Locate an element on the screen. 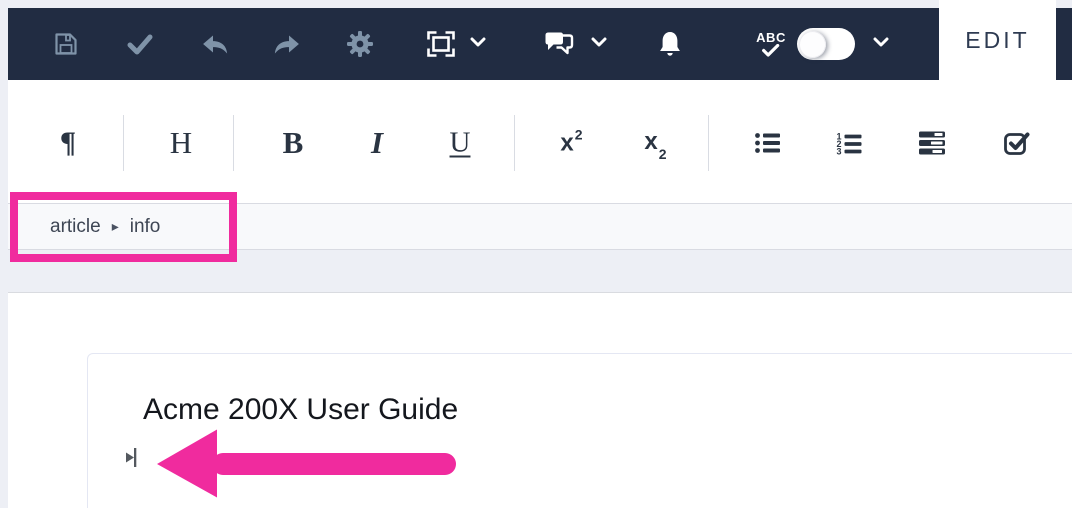 The width and height of the screenshot is (1072, 508). bold-icon: B is located at coordinates (293, 142).